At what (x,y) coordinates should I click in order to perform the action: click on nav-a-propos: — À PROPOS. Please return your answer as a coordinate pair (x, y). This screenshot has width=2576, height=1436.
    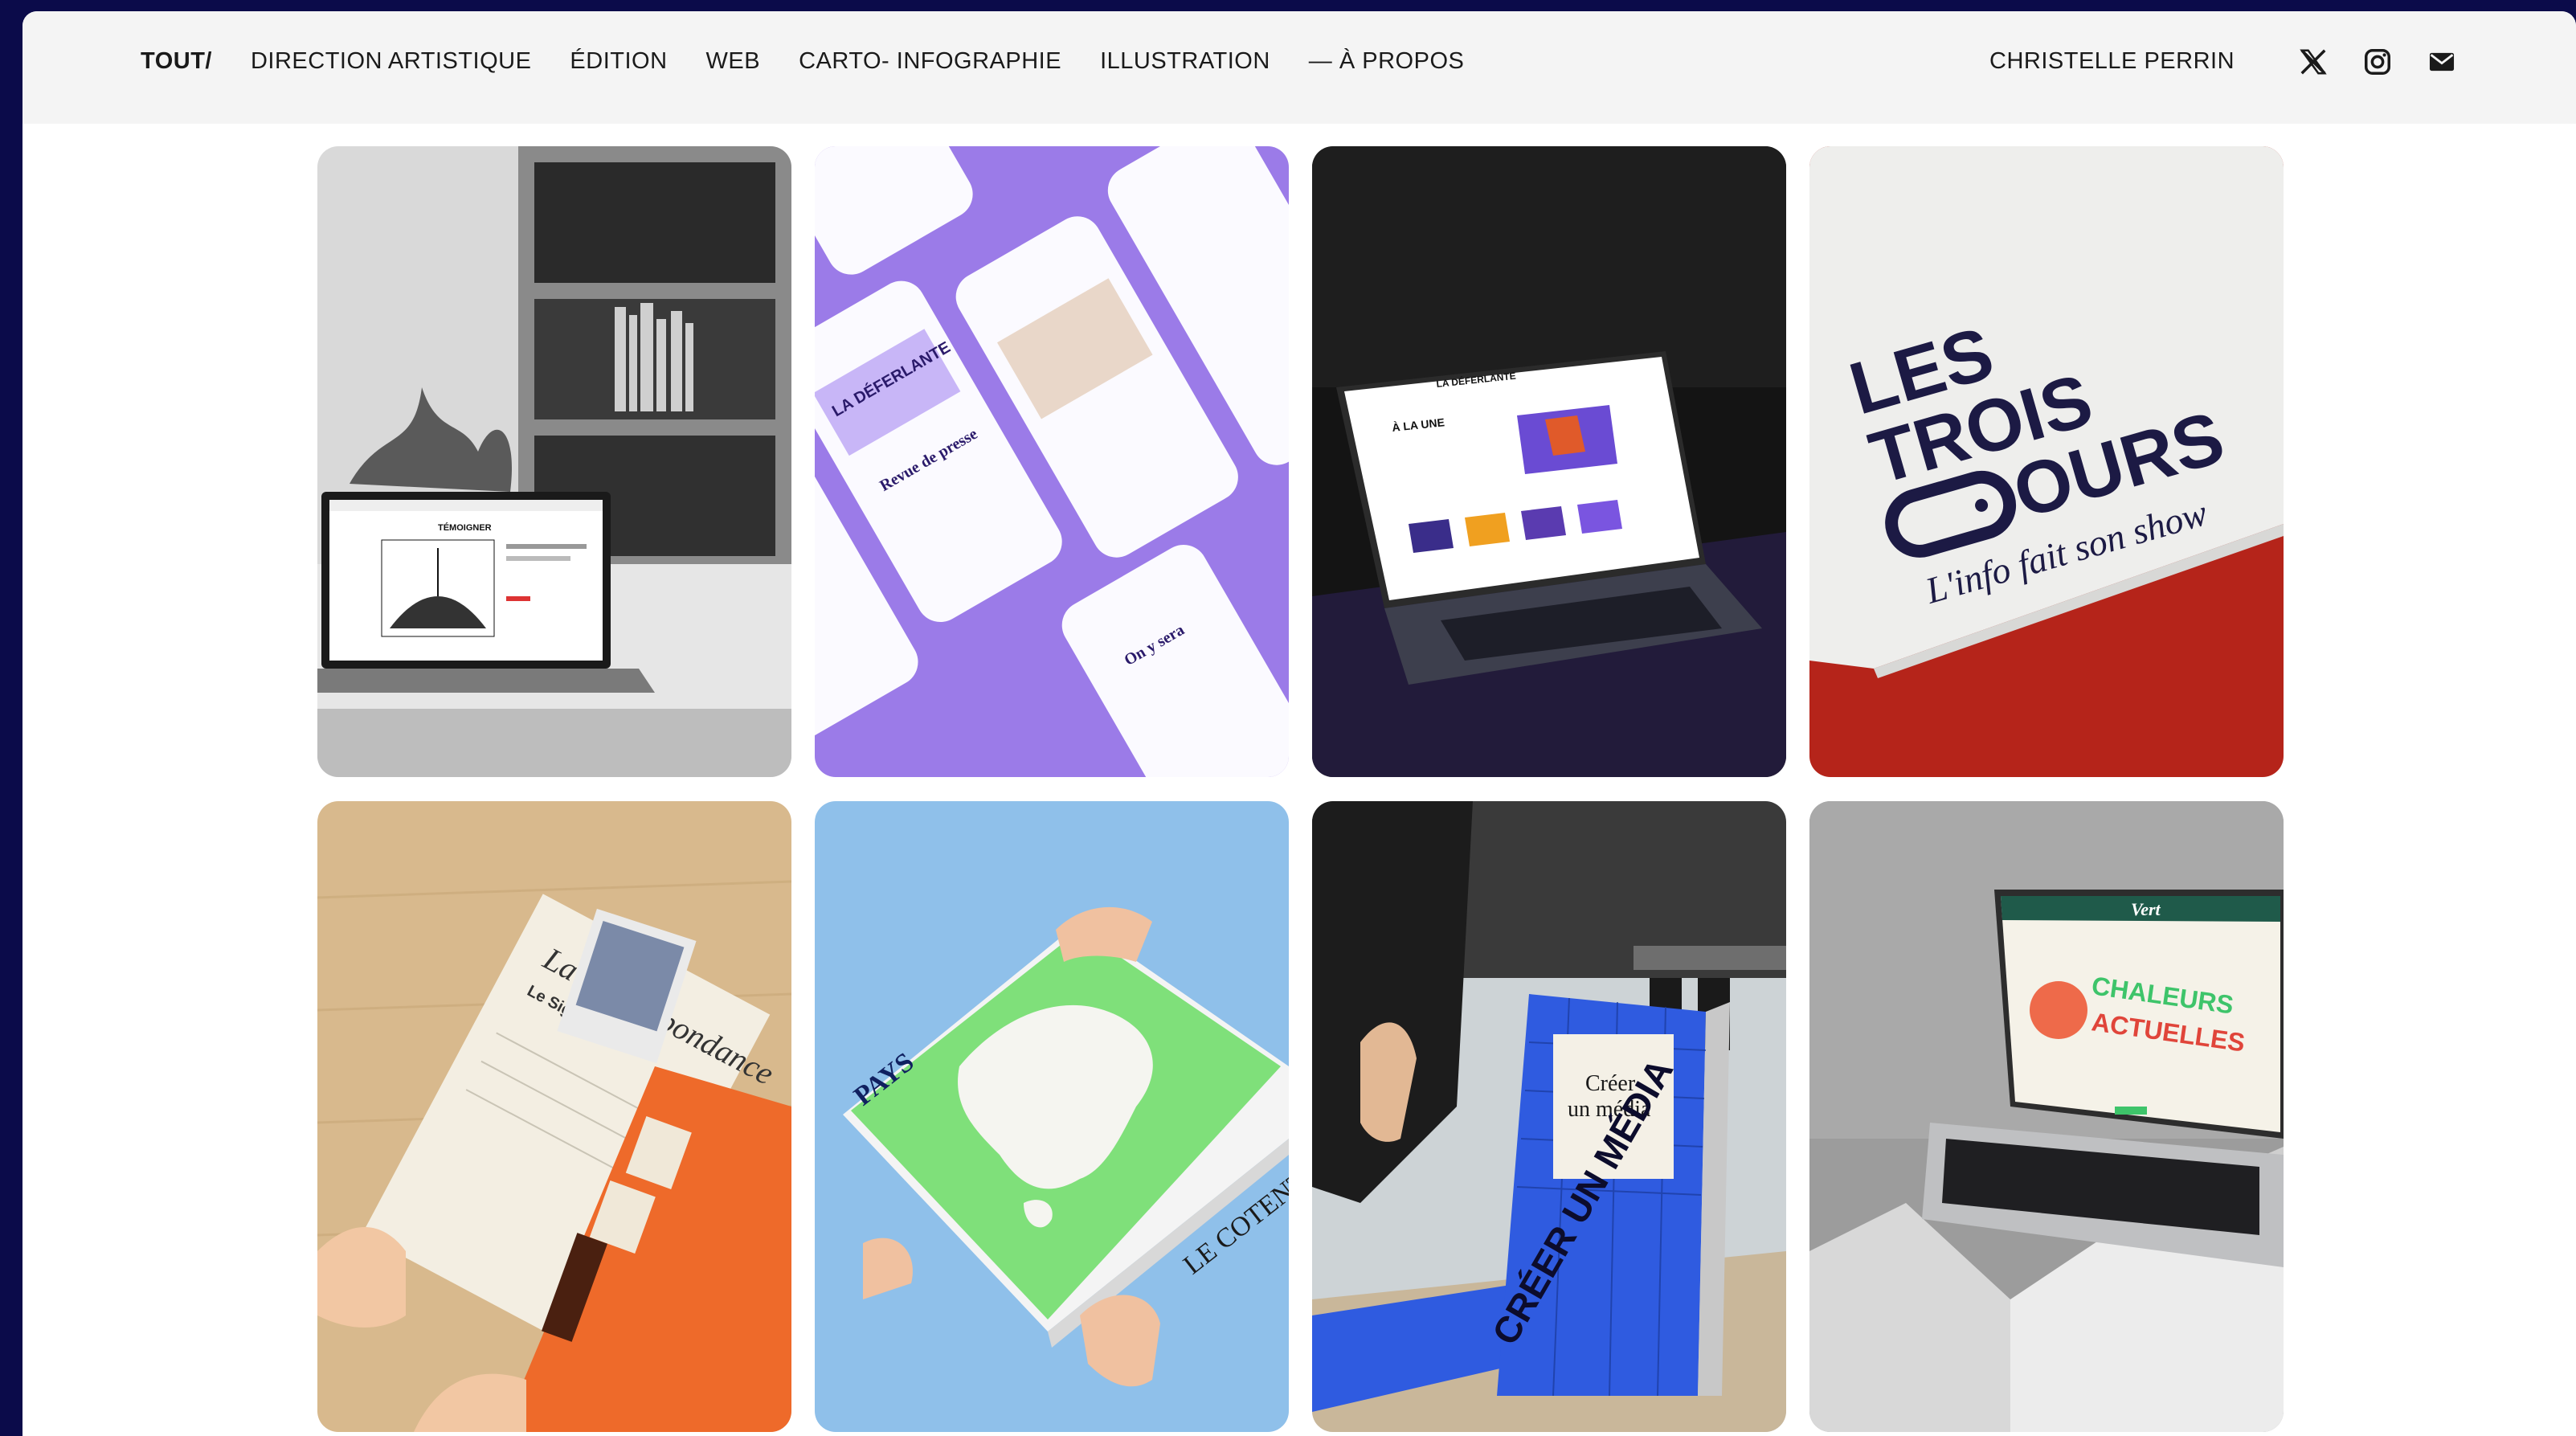
    Looking at the image, I should click on (1387, 62).